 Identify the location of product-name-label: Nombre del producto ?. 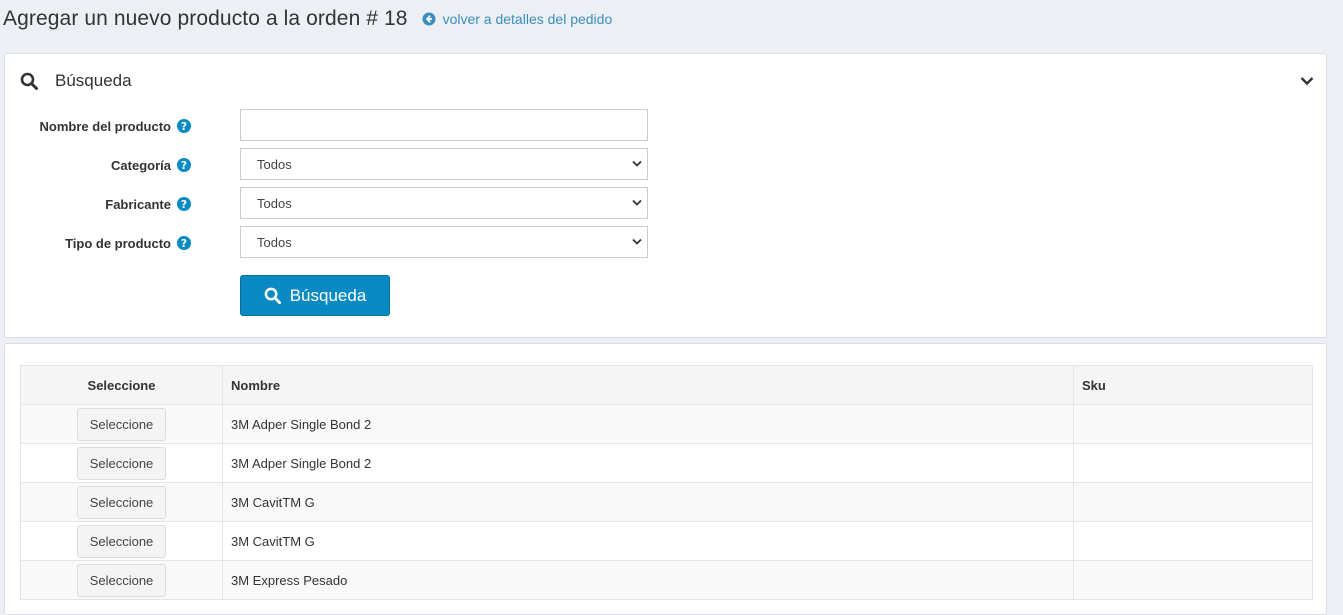
(115, 126).